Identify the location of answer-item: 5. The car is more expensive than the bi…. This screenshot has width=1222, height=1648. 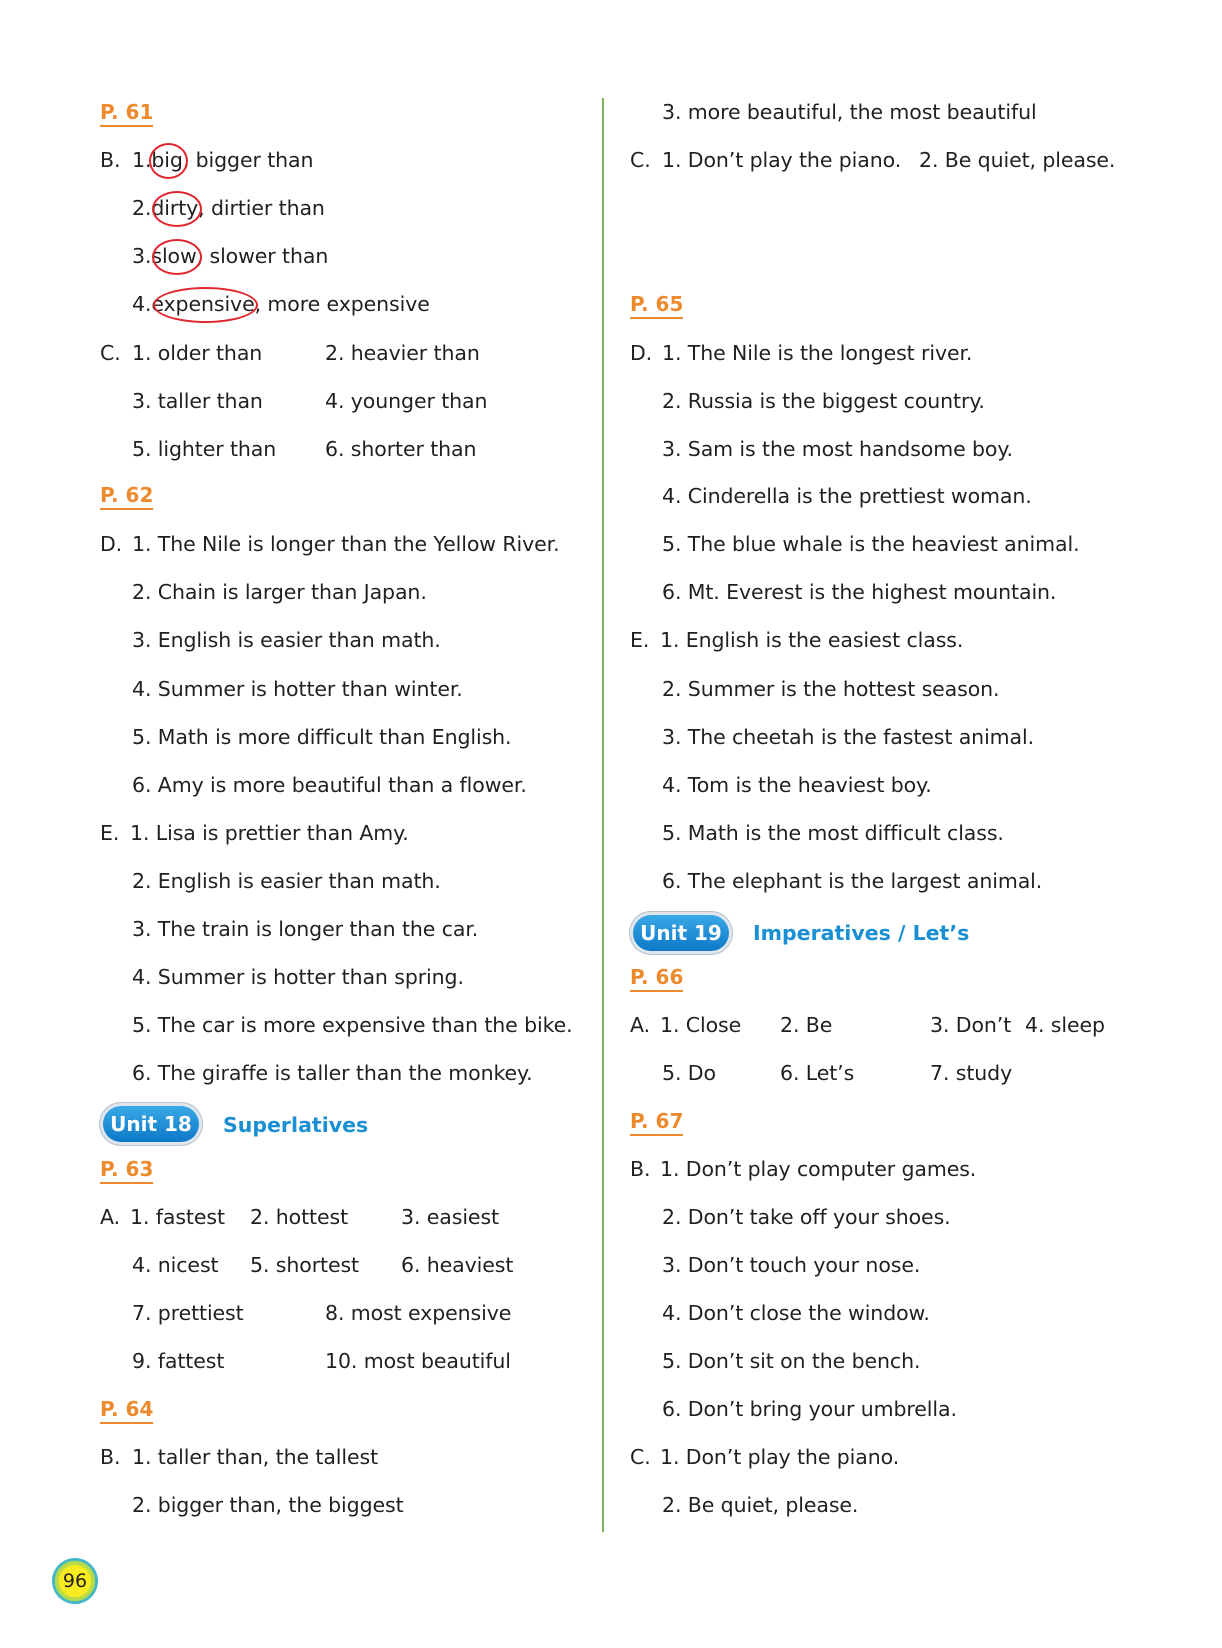
(352, 1025).